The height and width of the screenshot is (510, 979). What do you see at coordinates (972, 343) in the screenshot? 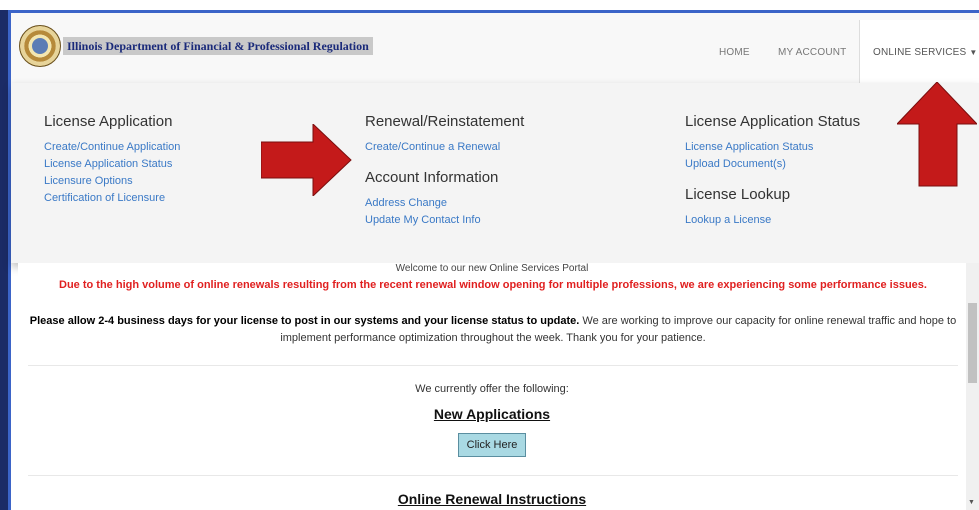
I see `scrollbar-thumb` at bounding box center [972, 343].